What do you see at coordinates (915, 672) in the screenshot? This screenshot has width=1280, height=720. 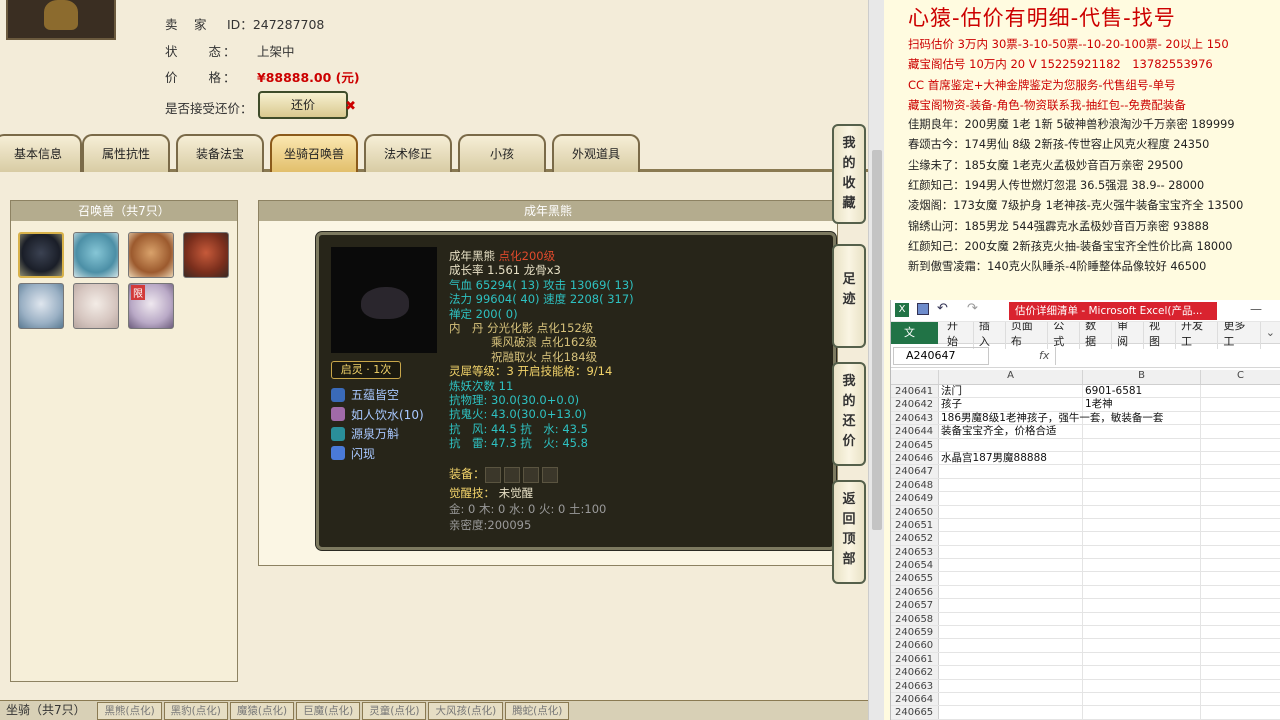 I see `row-number: 240662` at bounding box center [915, 672].